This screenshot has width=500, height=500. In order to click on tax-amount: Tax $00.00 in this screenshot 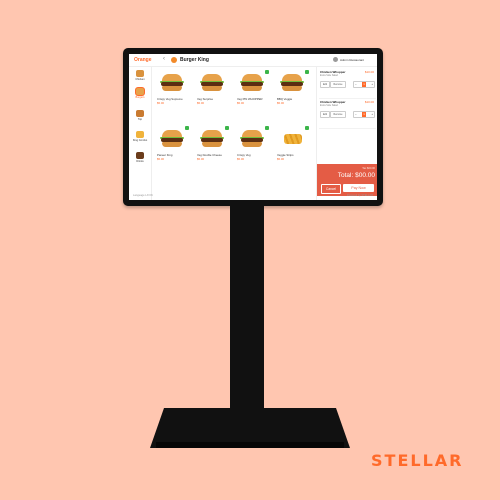, I will do `click(368, 168)`.